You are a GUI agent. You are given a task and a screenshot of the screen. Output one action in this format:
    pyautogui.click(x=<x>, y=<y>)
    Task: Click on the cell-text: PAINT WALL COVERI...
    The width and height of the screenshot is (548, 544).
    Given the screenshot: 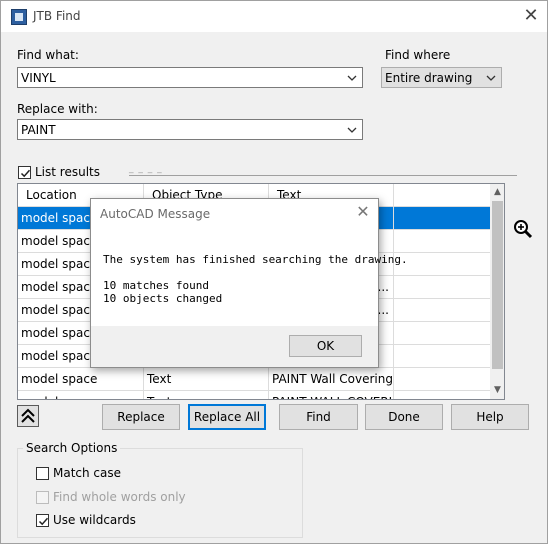 What is the action you would take?
    pyautogui.click(x=331, y=395)
    